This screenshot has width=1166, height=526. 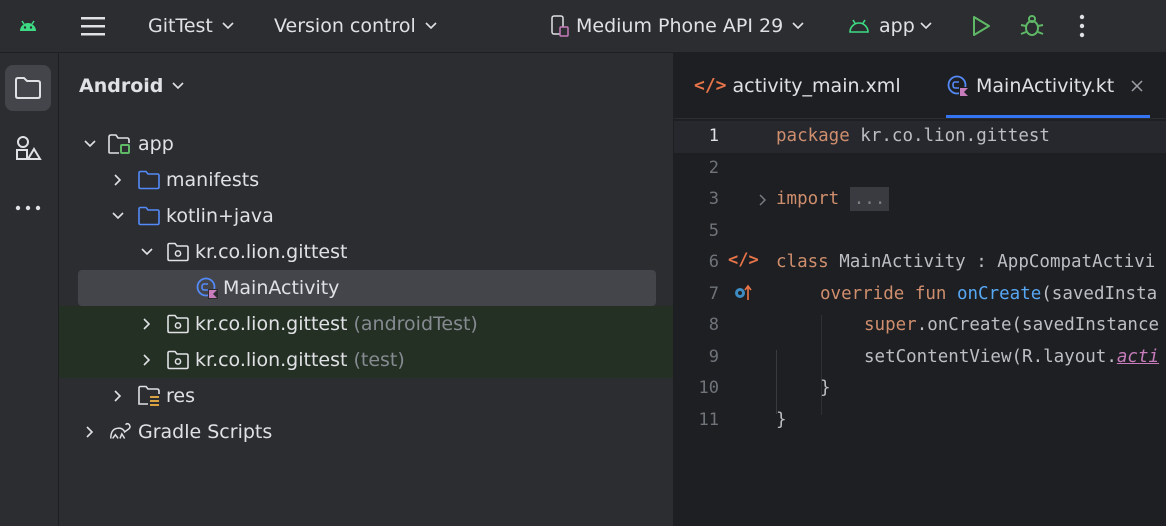 I want to click on line-number: 6, so click(x=713, y=262).